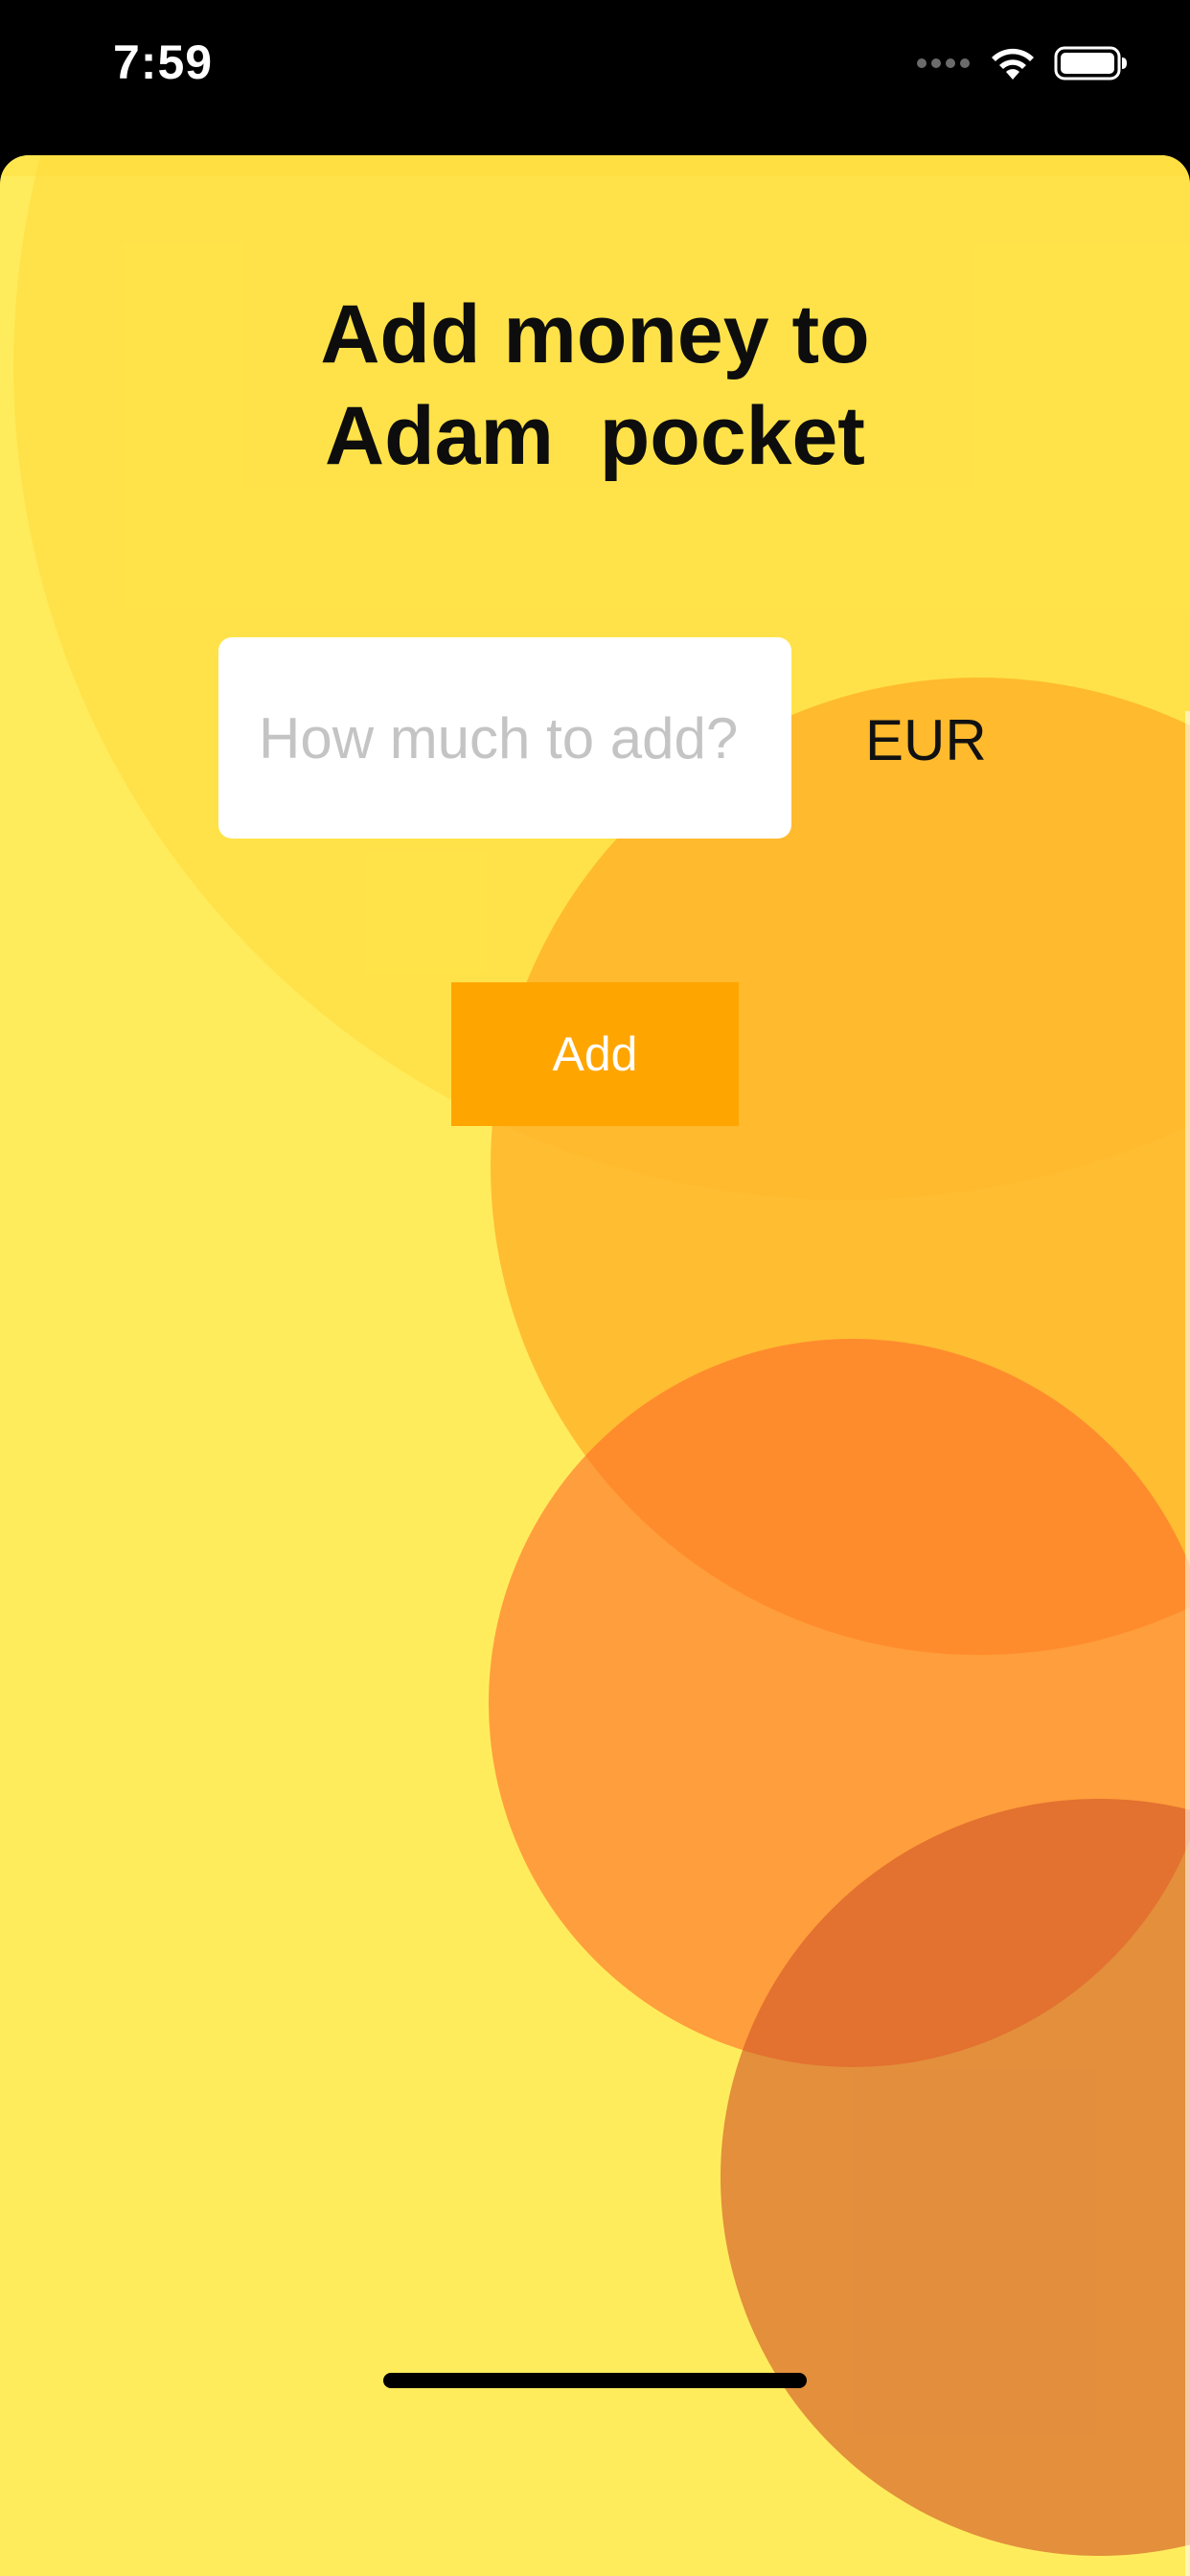 The image size is (1190, 2576). I want to click on wifi-icon, so click(1013, 64).